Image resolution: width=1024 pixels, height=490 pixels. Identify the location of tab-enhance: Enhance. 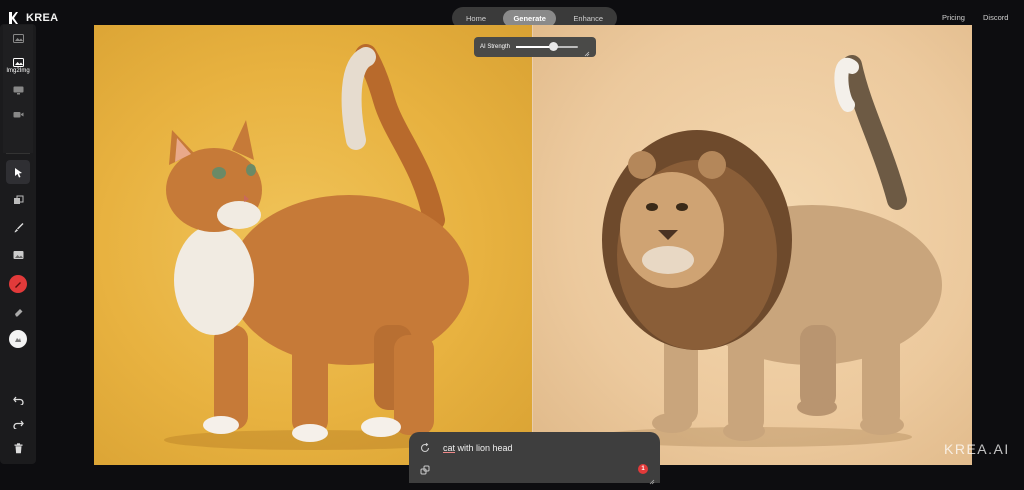
(588, 18).